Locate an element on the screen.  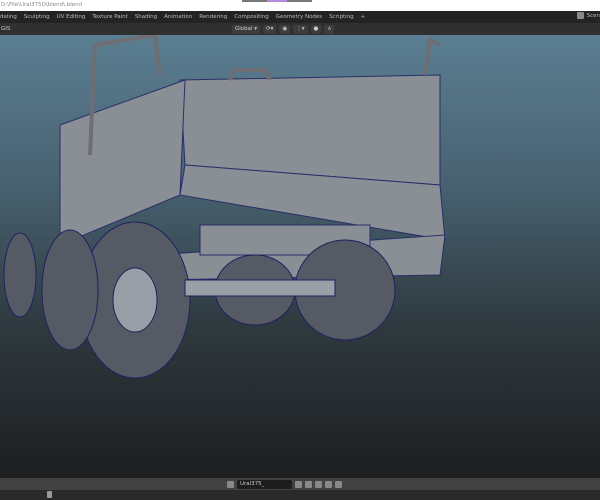
editor-type-icon is located at coordinates (230, 484).